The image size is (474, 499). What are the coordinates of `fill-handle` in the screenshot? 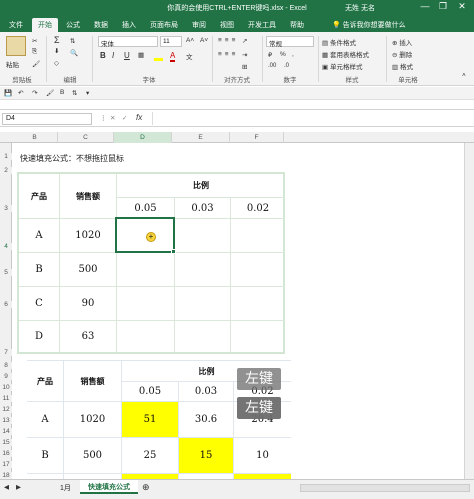 It's located at (173, 251).